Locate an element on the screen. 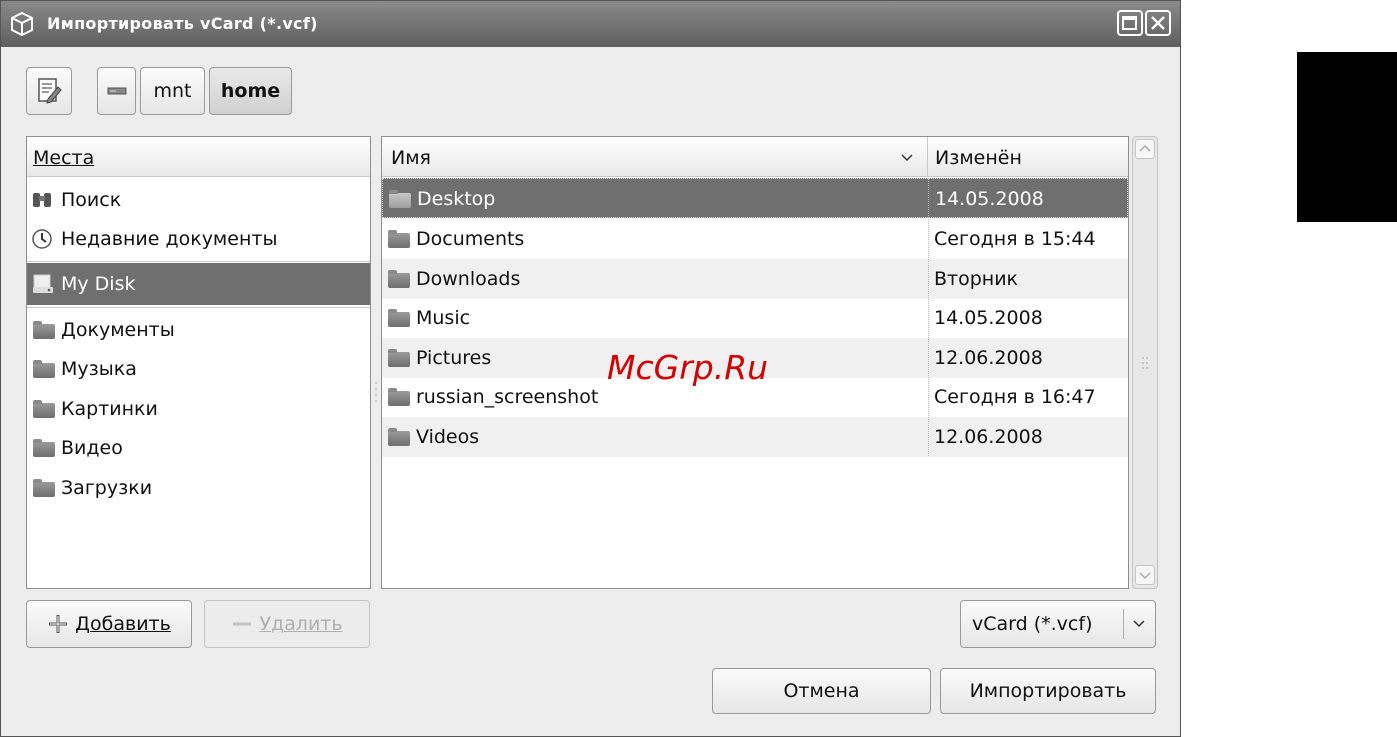 The height and width of the screenshot is (737, 1397). file-modified: Вторник is located at coordinates (976, 279).